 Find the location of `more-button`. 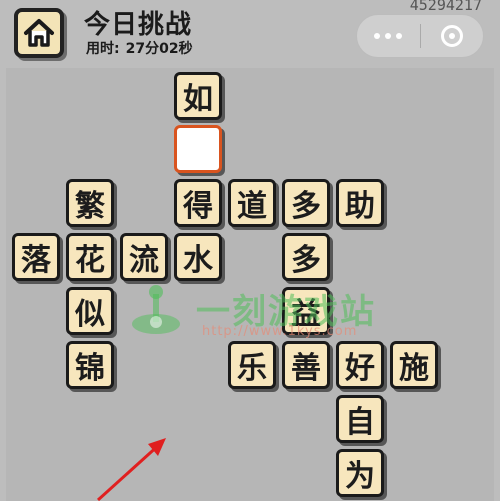

more-button is located at coordinates (388, 36).